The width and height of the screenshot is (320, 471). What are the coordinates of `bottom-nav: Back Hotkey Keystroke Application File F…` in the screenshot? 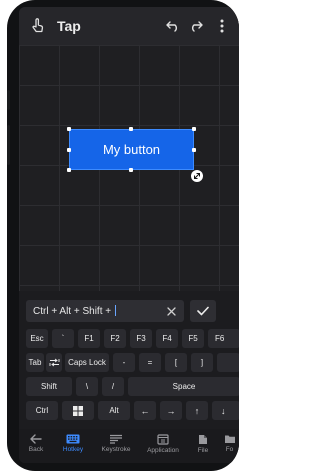 It's located at (129, 446).